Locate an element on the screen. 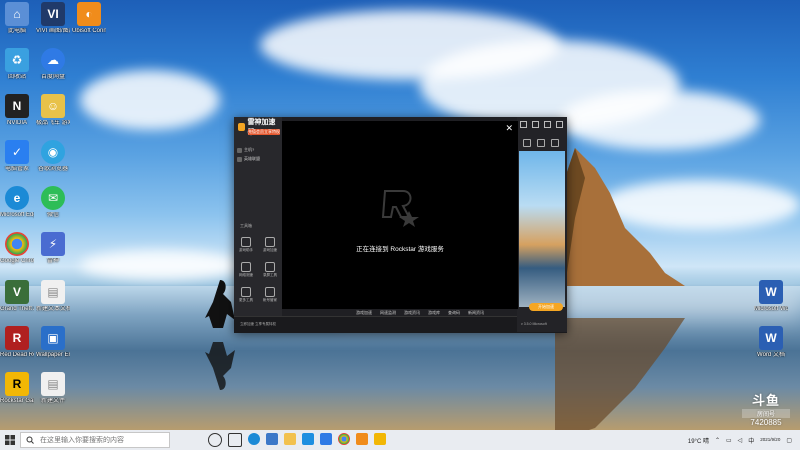 The height and width of the screenshot is (450, 800). desktop-icon-leishen: ⚡ 雷神 is located at coordinates (53, 248).